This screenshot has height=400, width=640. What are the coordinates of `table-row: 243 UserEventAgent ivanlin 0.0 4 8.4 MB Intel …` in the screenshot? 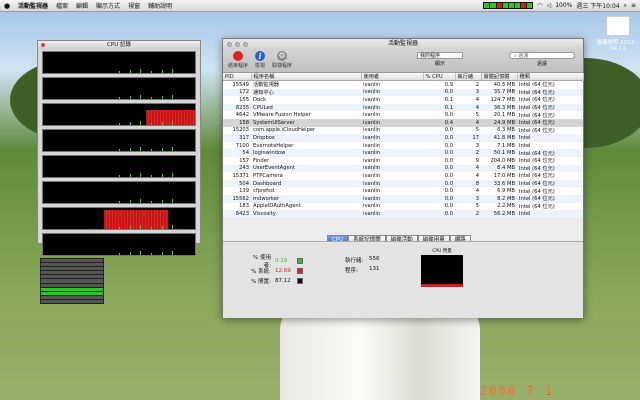 It's located at (403, 168).